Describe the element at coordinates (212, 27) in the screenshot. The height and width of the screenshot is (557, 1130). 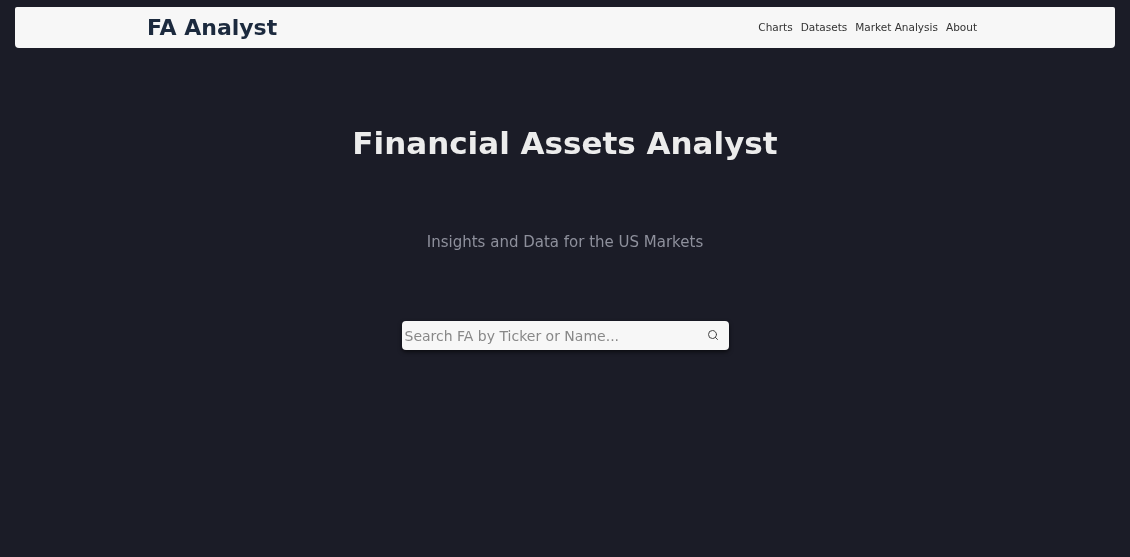
I see `brand-logo: FA Analyst` at that location.